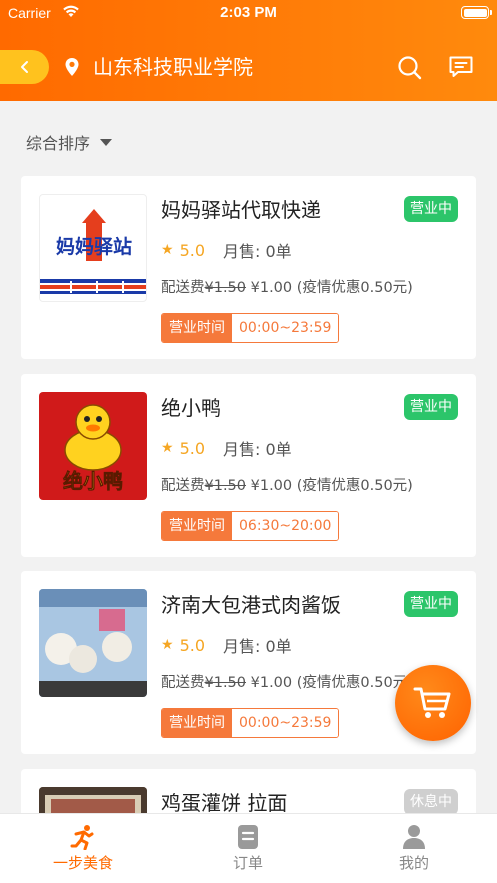 The width and height of the screenshot is (497, 883). Describe the element at coordinates (247, 863) in the screenshot. I see `tab-label: 订单` at that location.